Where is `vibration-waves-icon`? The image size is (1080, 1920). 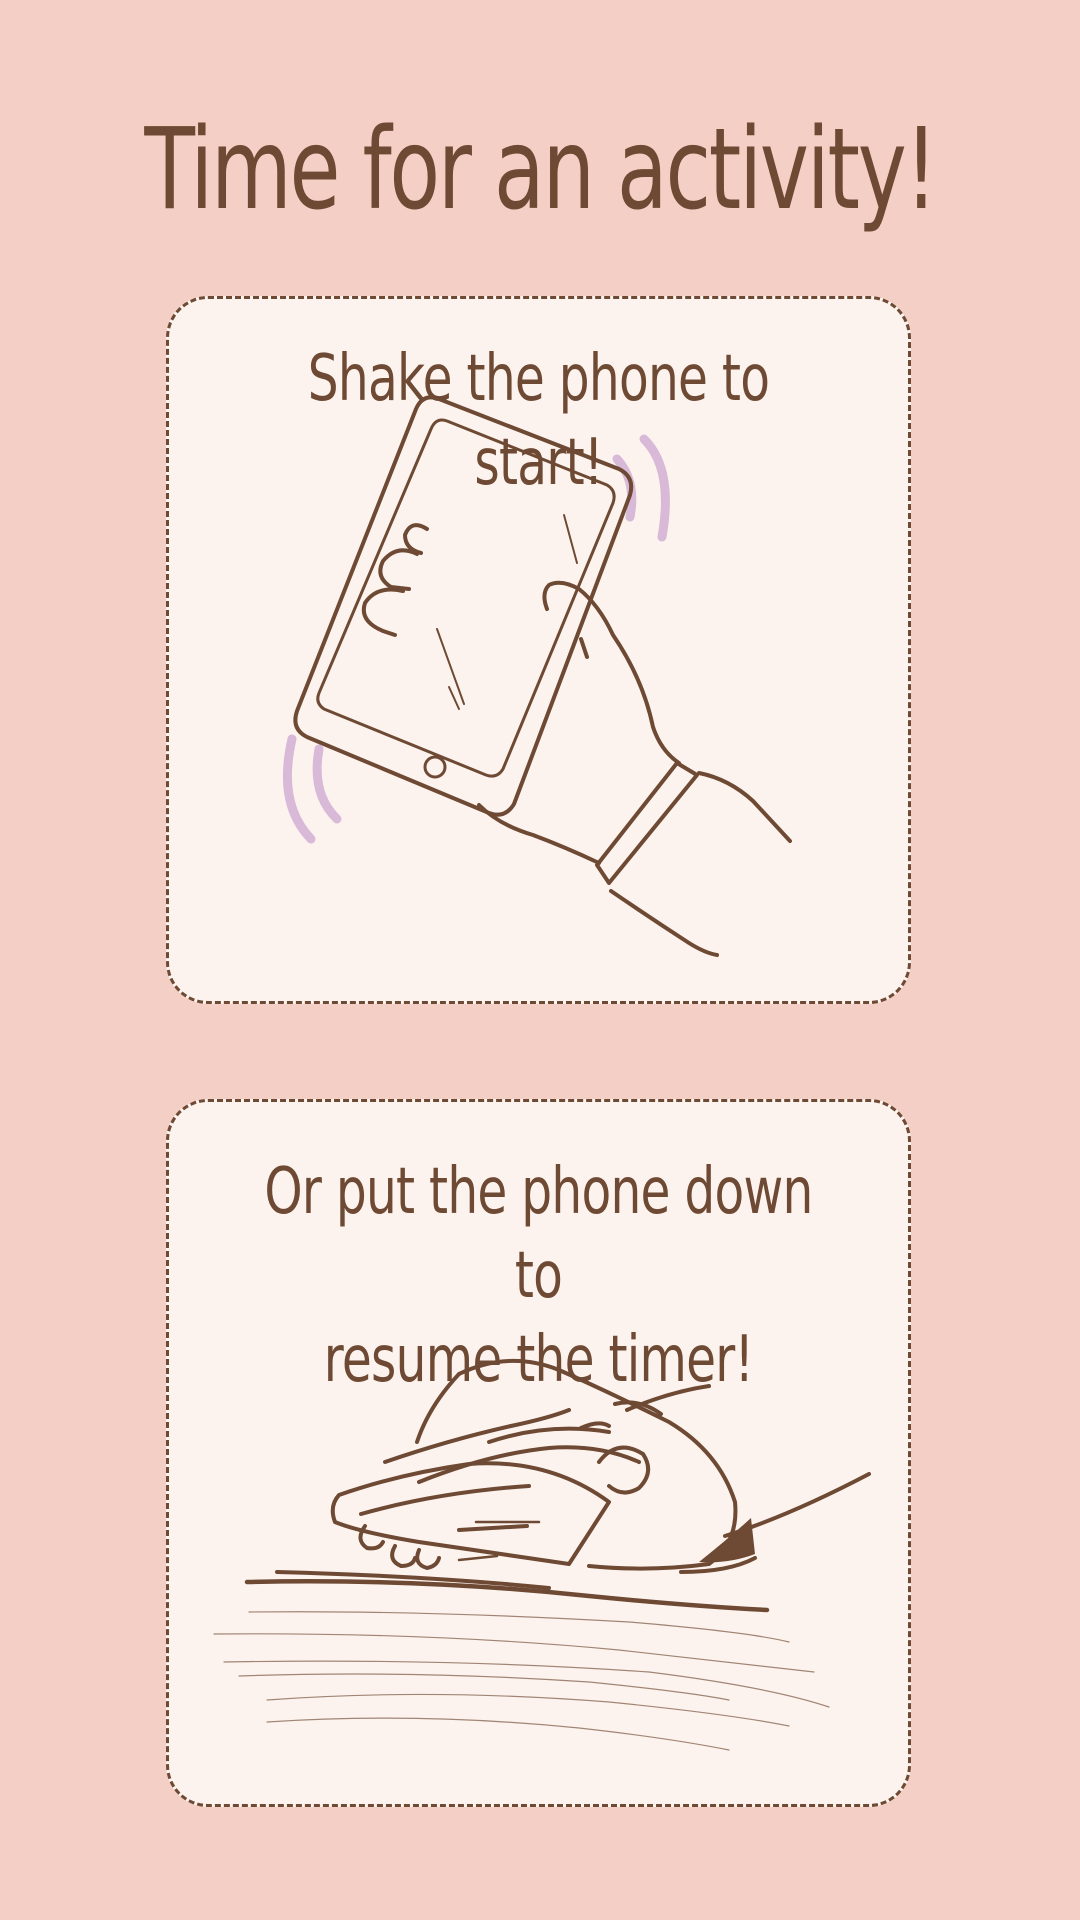 vibration-waves-icon is located at coordinates (476, 639).